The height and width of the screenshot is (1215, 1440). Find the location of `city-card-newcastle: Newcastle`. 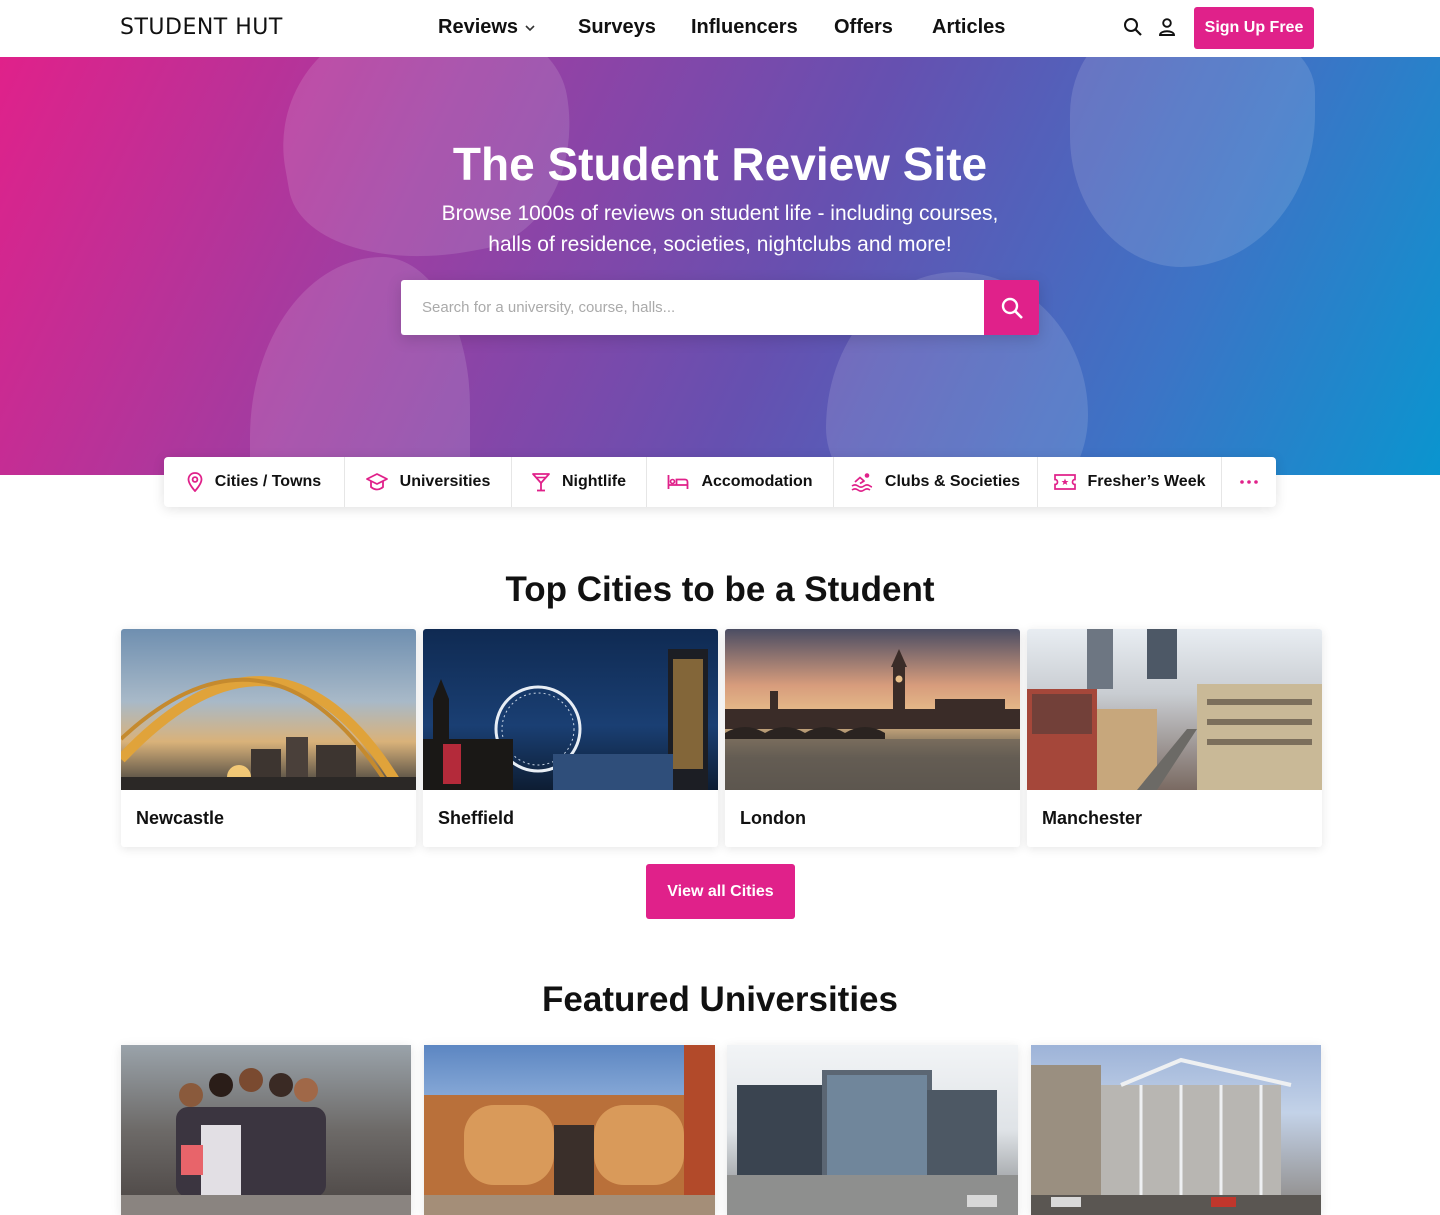

city-card-newcastle: Newcastle is located at coordinates (268, 738).